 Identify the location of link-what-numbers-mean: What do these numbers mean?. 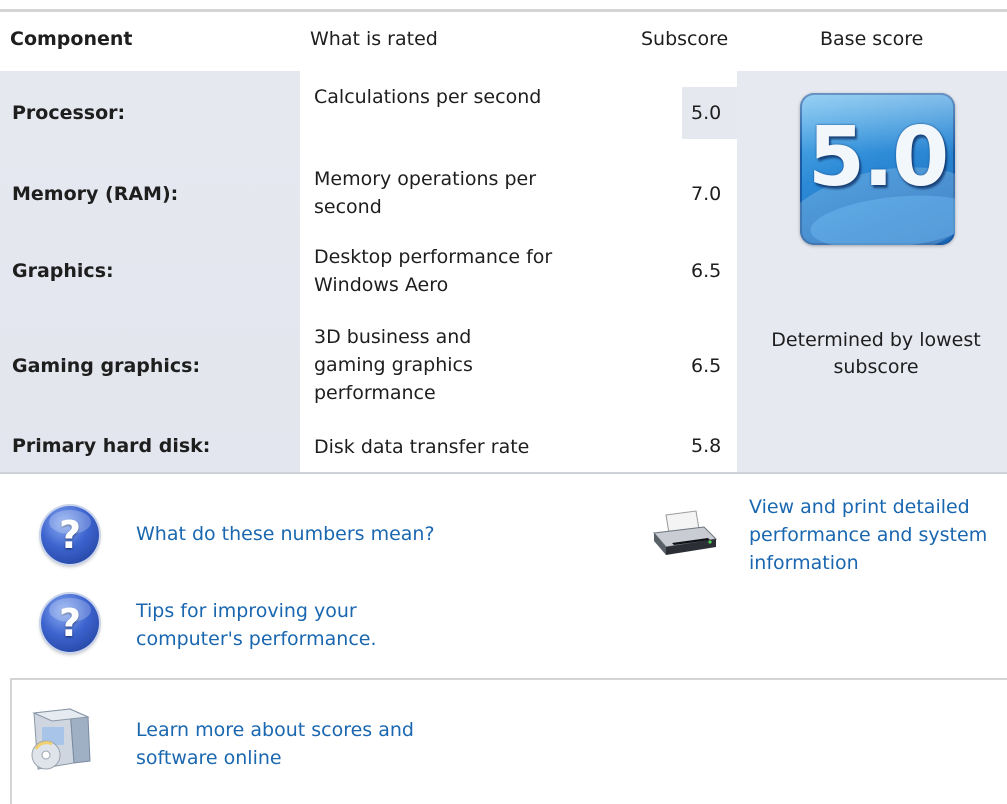
(285, 534).